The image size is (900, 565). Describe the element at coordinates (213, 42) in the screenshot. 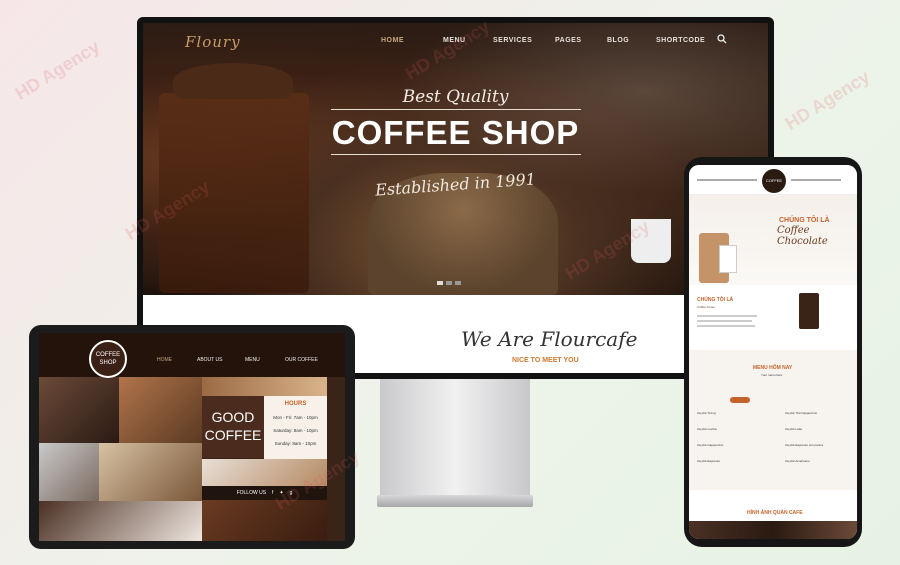

I see `site-logo: Floury` at that location.